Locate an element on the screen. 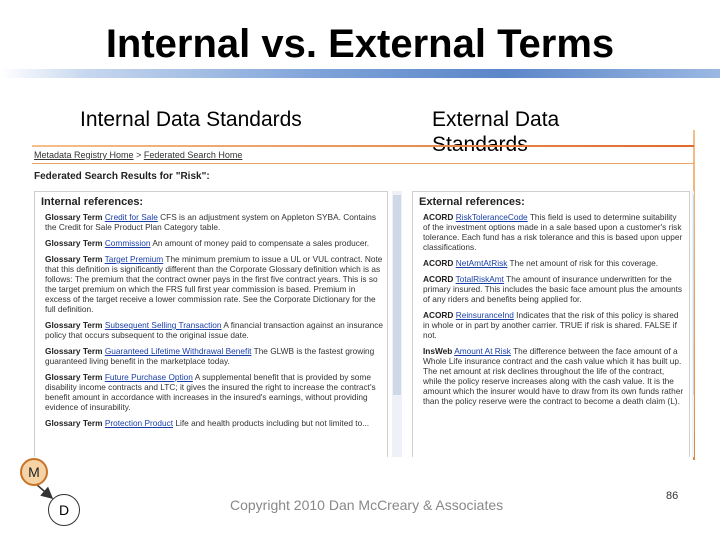 The image size is (720, 540). copyright-footer: Copyright 2010 Dan McCreary & Associates is located at coordinates (367, 505).